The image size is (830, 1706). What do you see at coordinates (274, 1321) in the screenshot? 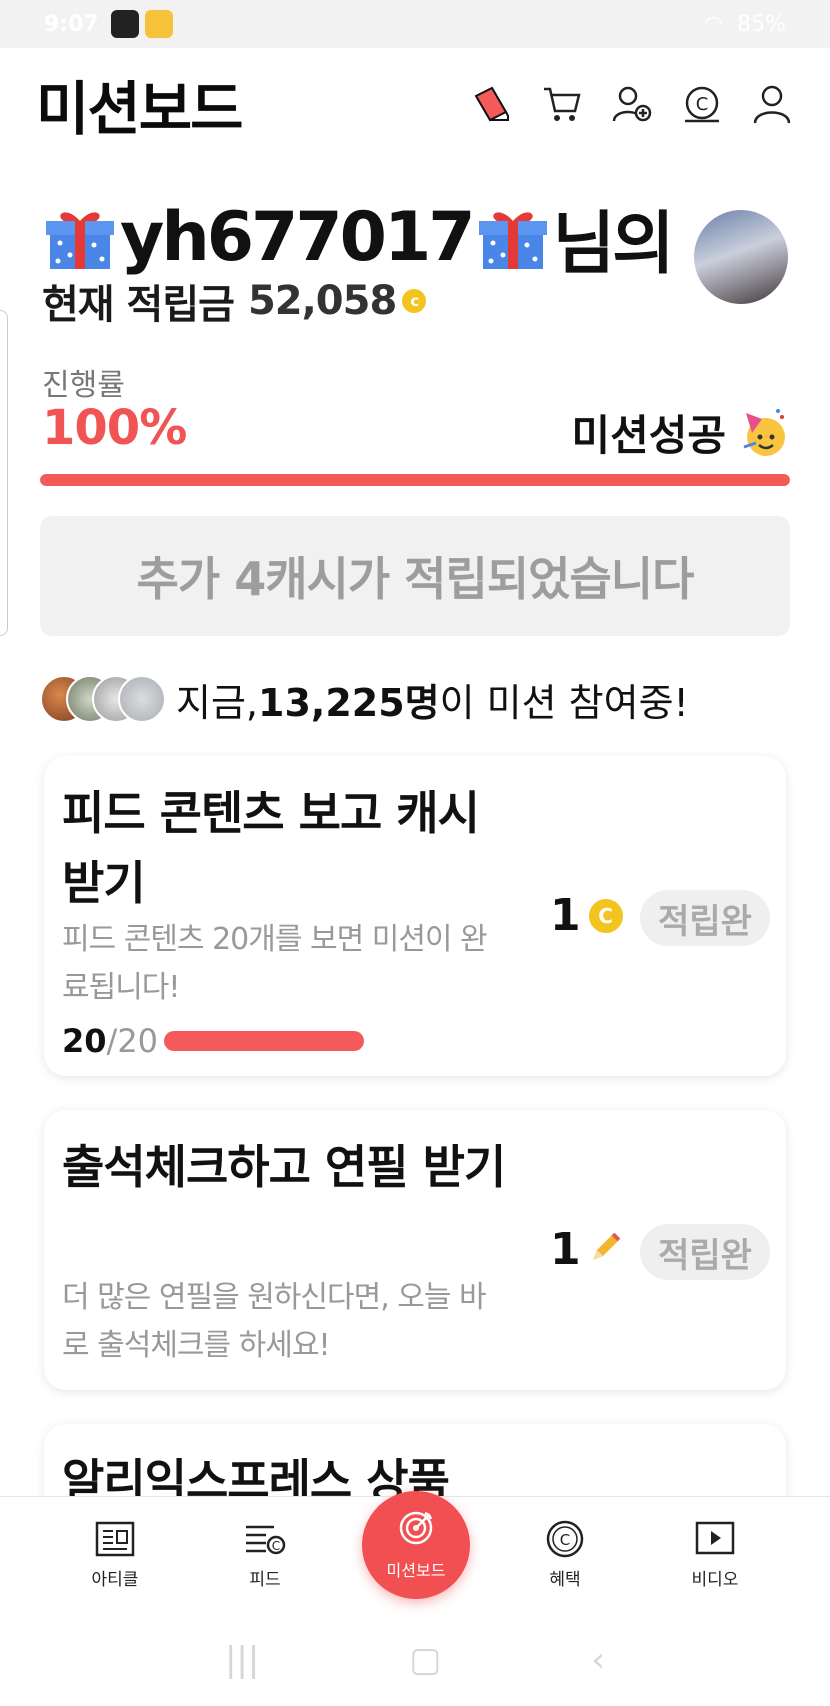
I see `mission-description: 더 많은 연필을 원하신다면, 오늘 바로 출석체크를 하세요!` at bounding box center [274, 1321].